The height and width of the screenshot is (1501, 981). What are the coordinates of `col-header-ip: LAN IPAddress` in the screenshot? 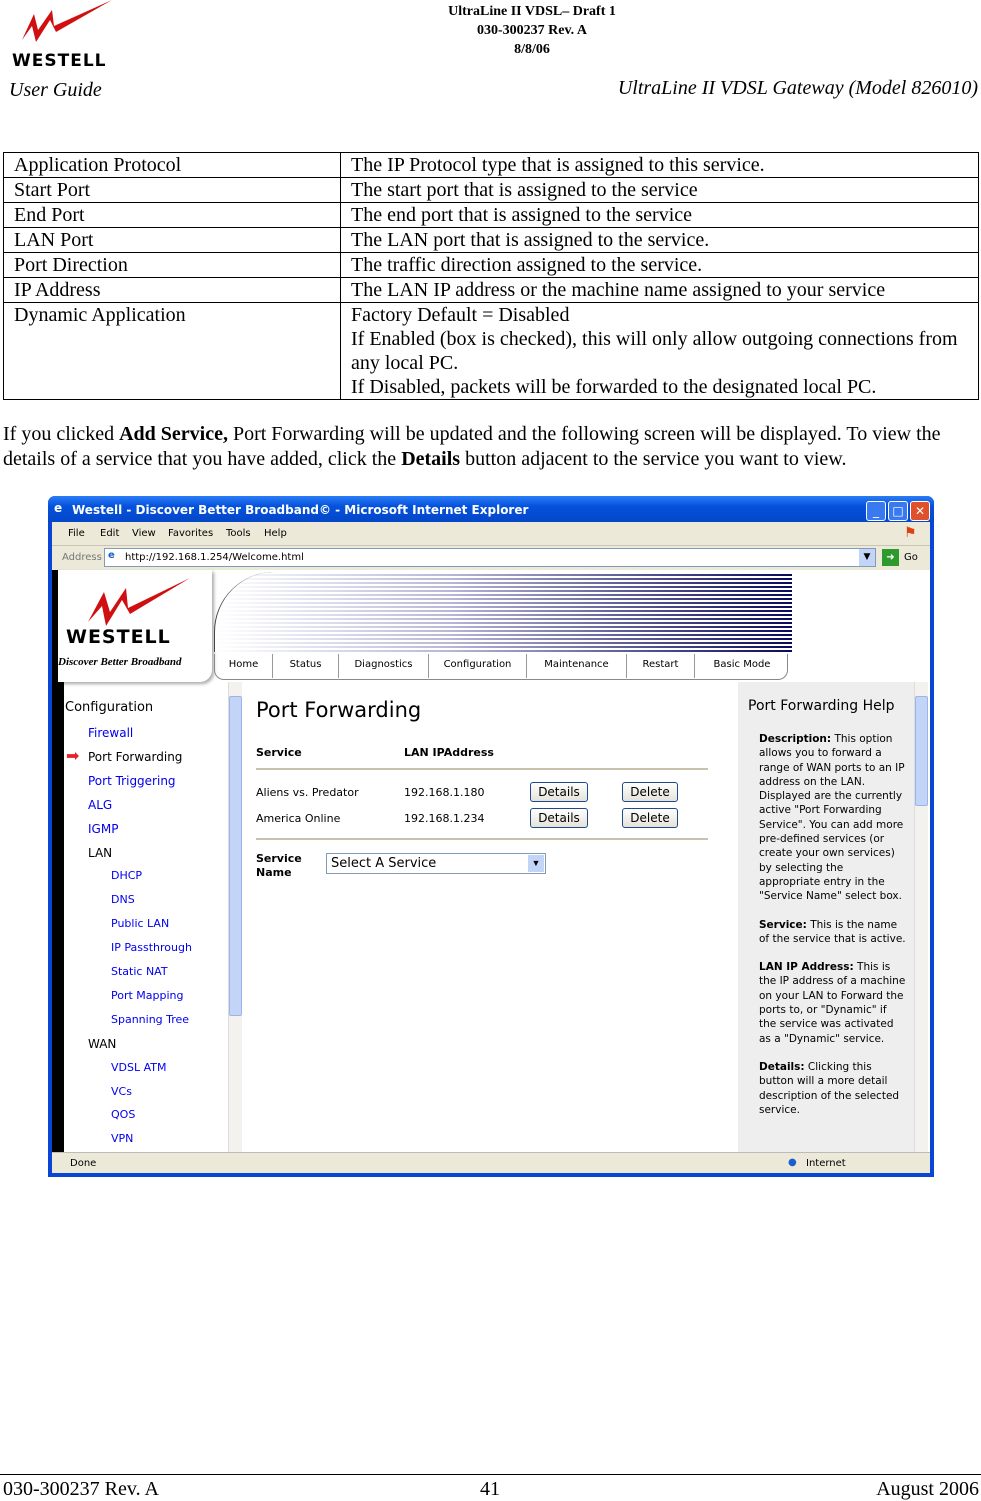 It's located at (449, 752).